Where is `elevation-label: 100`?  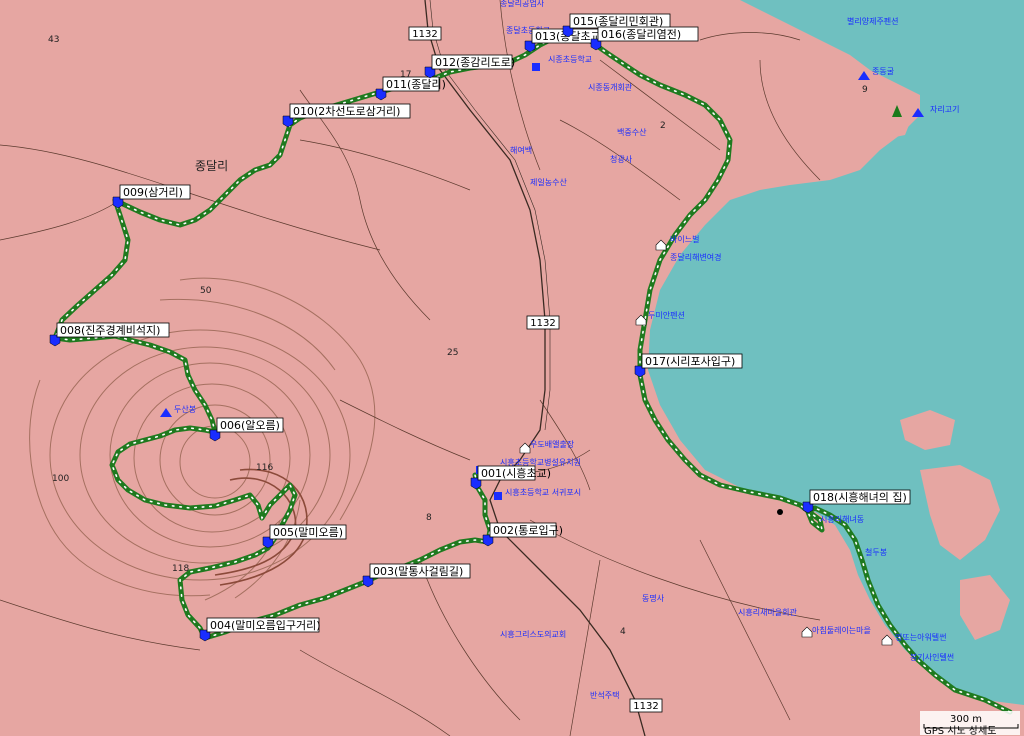 elevation-label: 100 is located at coordinates (60, 479).